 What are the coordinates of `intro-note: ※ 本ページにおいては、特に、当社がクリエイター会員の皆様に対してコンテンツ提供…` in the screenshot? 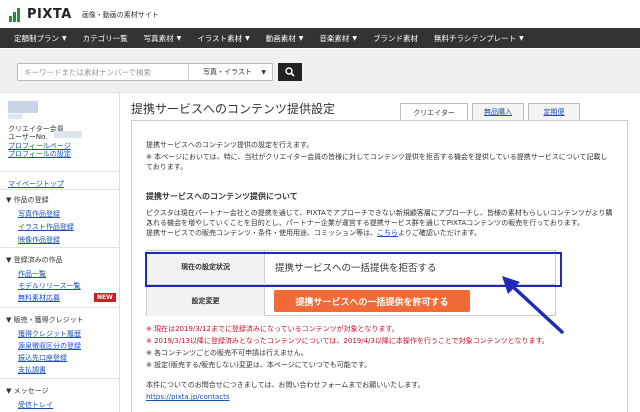 It's located at (377, 157).